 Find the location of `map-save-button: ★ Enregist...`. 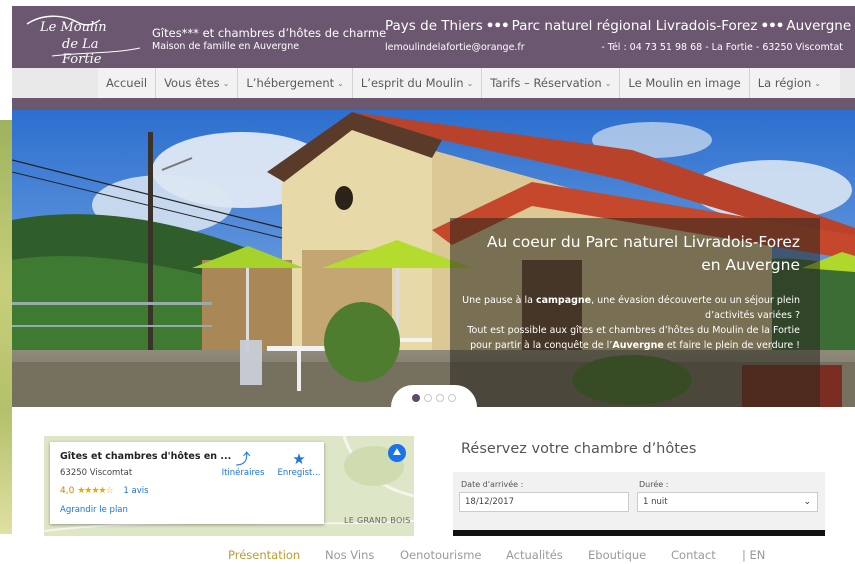

map-save-button: ★ Enregist... is located at coordinates (299, 464).